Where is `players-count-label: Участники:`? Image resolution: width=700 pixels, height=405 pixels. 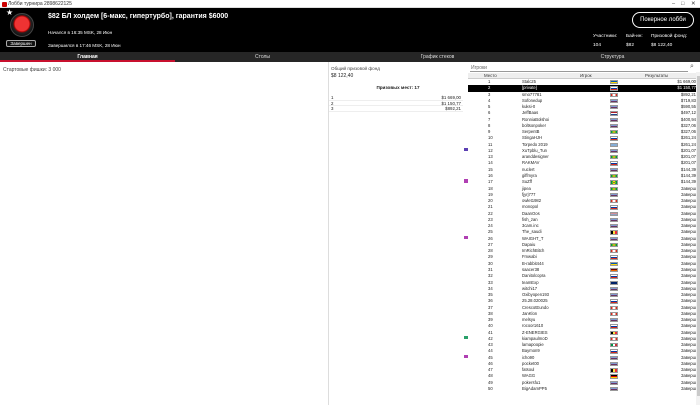
players-count-label: Участники: is located at coordinates (605, 36).